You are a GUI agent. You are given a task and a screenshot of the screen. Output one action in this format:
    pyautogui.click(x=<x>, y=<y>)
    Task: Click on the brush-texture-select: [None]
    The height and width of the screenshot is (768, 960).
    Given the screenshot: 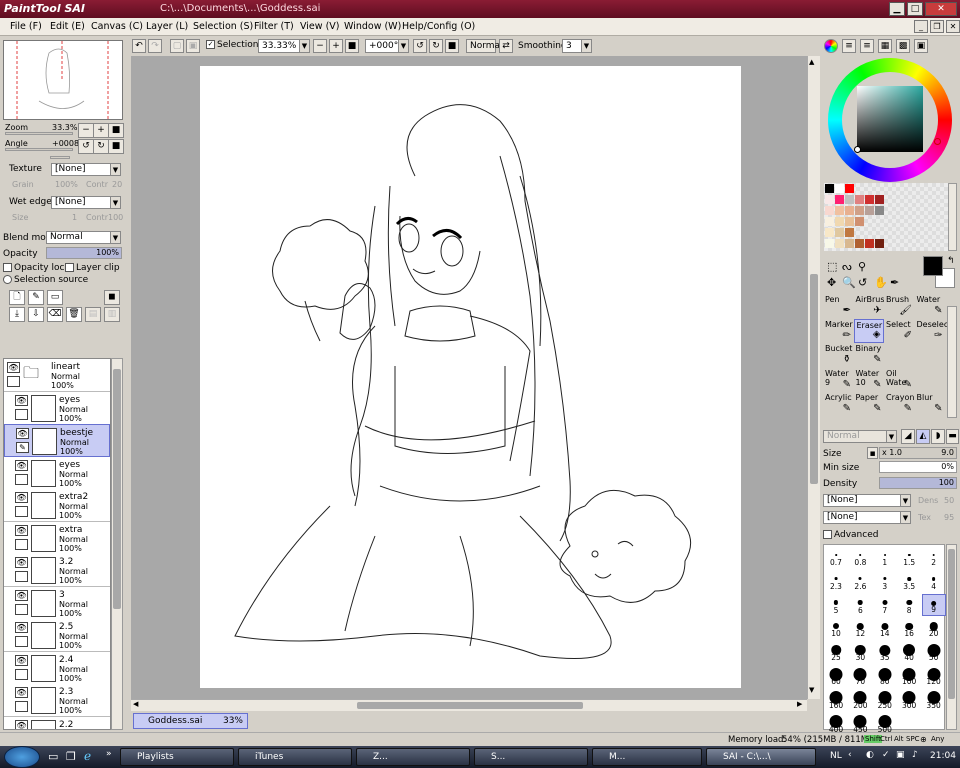 What is the action you would take?
    pyautogui.click(x=862, y=517)
    